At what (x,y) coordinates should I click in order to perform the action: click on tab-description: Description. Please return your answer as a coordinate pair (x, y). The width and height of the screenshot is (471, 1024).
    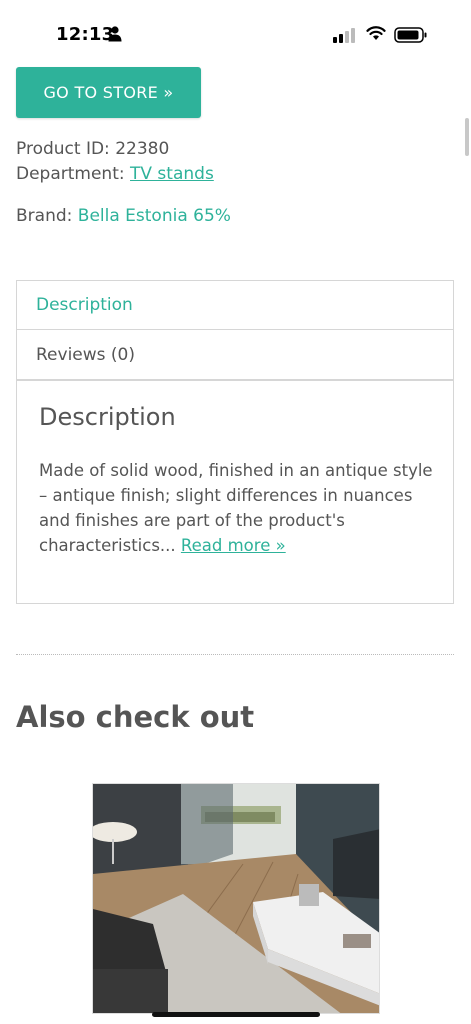
    Looking at the image, I should click on (235, 305).